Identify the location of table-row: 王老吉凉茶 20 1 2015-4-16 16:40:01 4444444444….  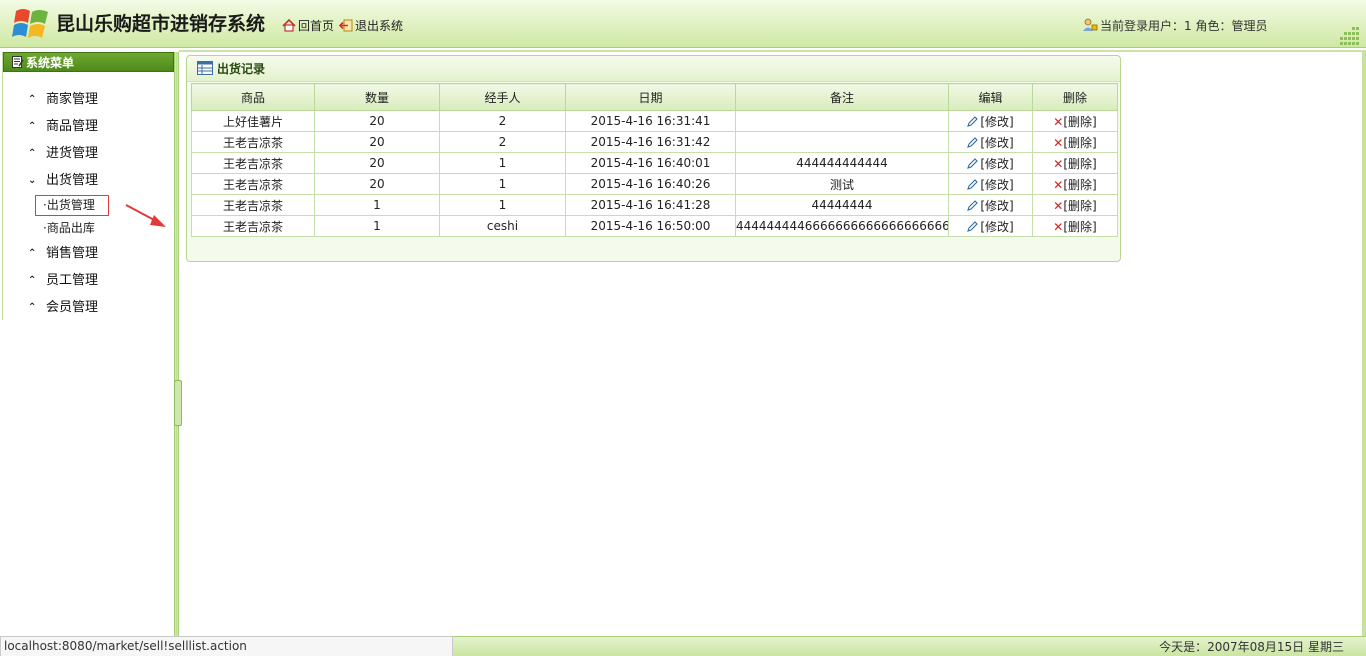
(654, 163).